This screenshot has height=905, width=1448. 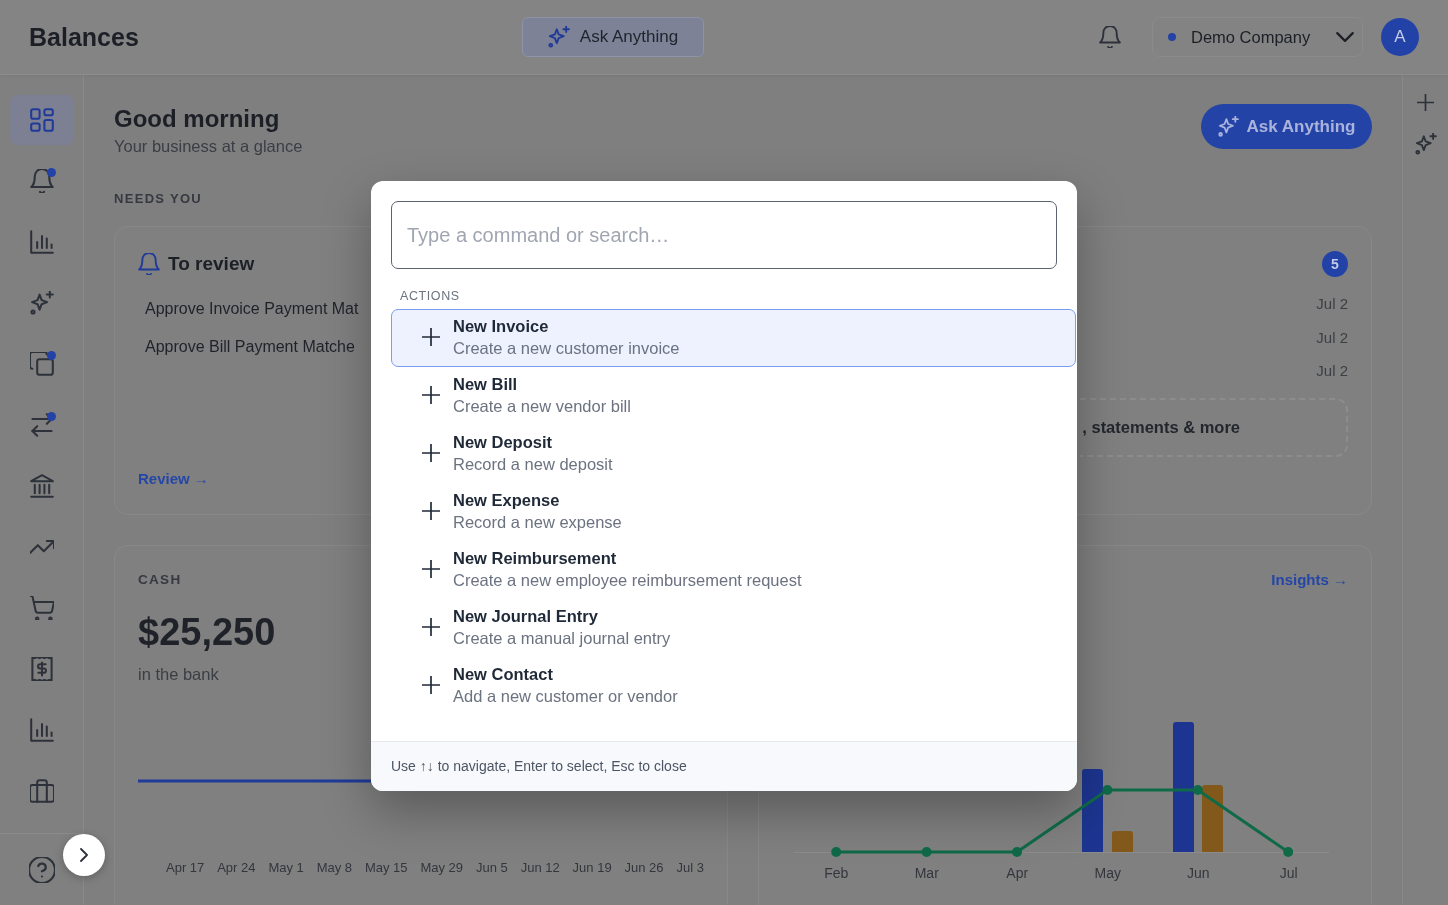 I want to click on command-option: New Reimbursement Create a new employee reimbursement request, so click(x=733, y=570).